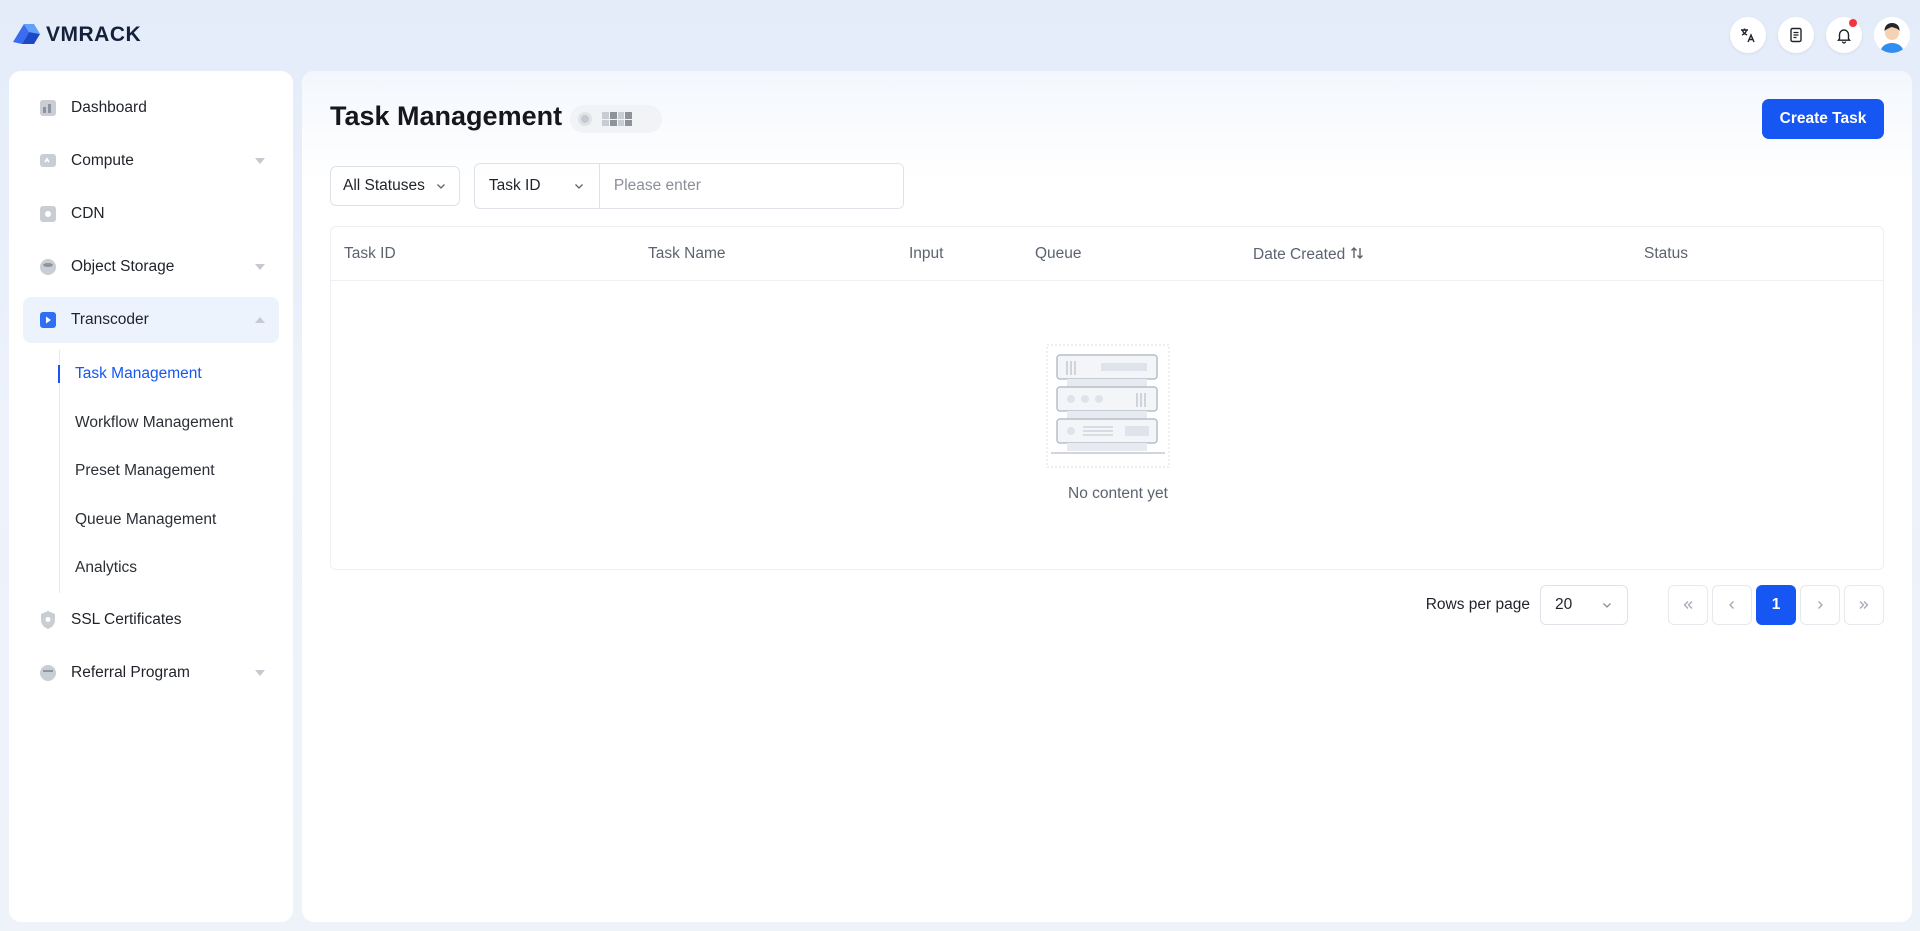 Image resolution: width=1920 pixels, height=931 pixels. I want to click on chevron-left-icon, so click(1731, 605).